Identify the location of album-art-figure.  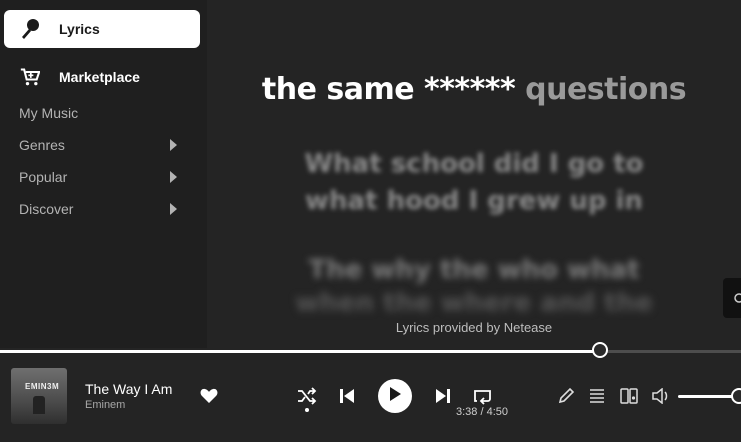
(39, 405).